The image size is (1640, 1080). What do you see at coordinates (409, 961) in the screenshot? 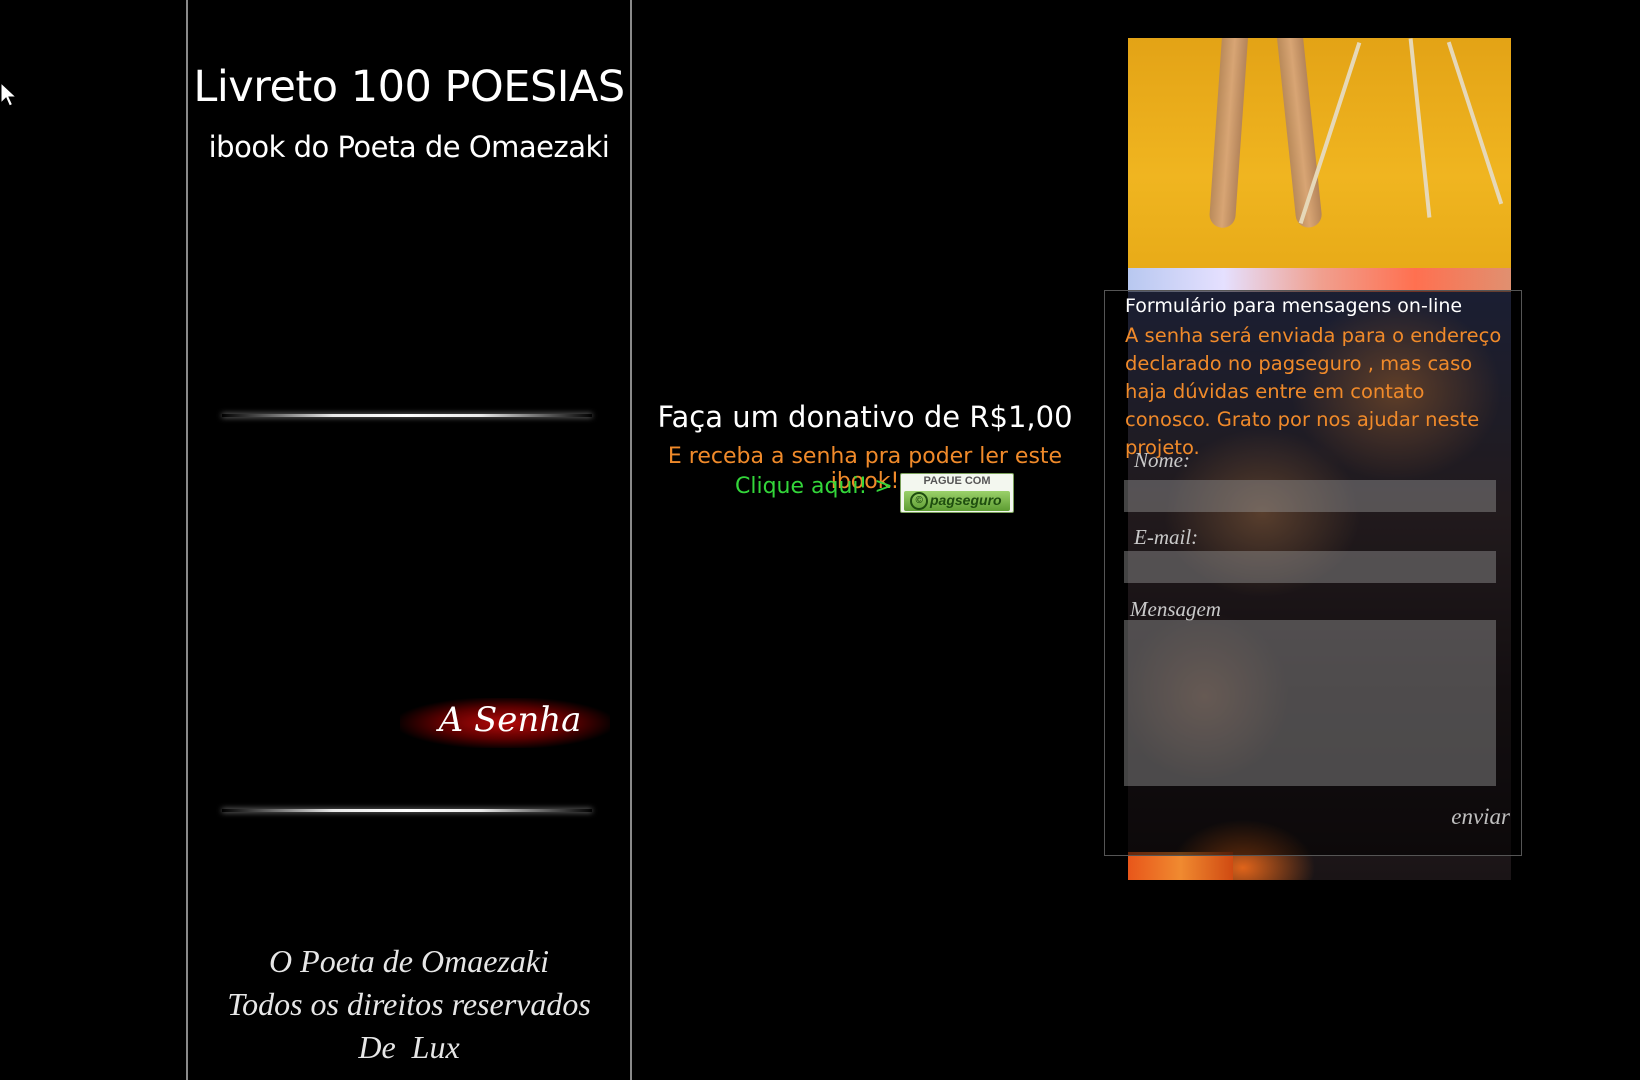
I see `footer-line: O Poeta de Omaezaki` at bounding box center [409, 961].